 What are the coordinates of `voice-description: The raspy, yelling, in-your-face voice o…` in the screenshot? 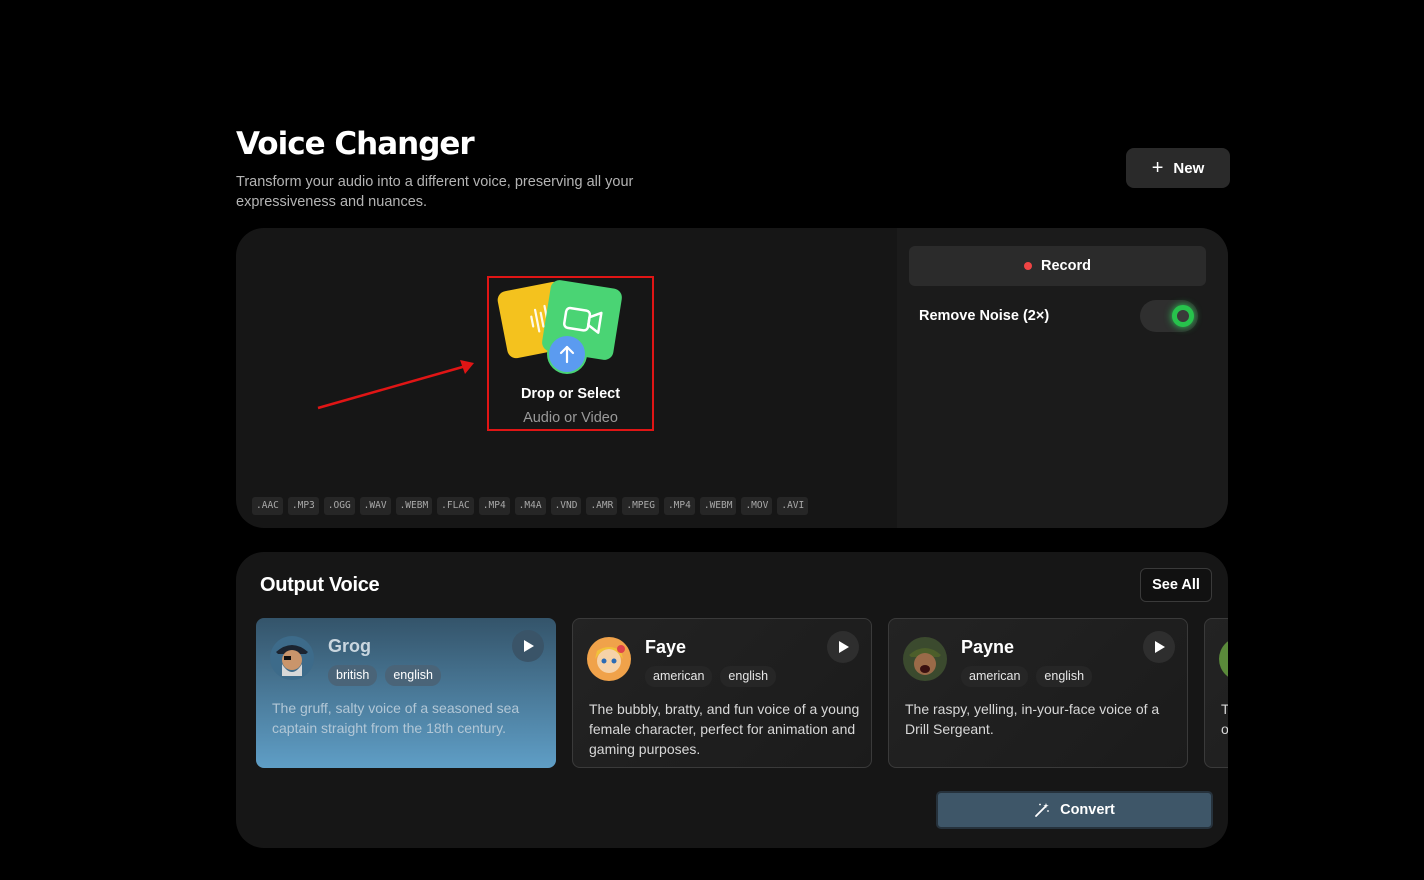 It's located at (1032, 719).